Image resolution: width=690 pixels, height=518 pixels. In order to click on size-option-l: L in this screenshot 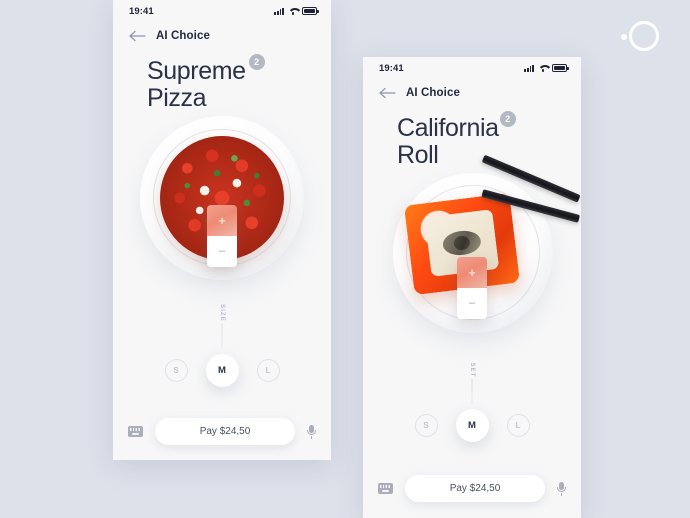, I will do `click(268, 370)`.